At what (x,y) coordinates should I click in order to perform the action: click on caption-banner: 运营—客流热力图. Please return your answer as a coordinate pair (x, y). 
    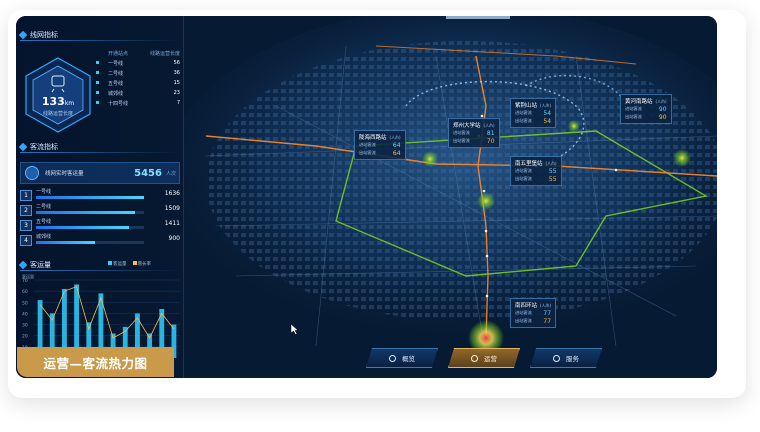
    Looking at the image, I should click on (95, 362).